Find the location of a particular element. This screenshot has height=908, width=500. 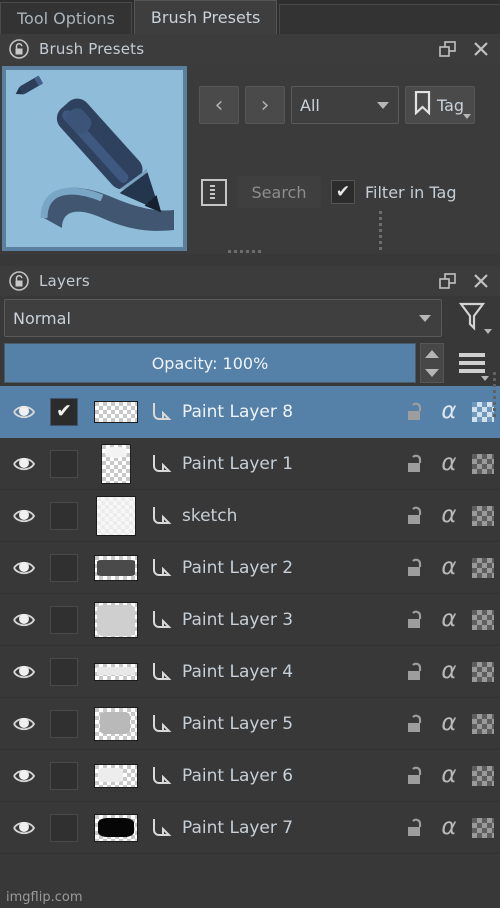

layer-row: Paint Layer 1 α is located at coordinates (250, 464).